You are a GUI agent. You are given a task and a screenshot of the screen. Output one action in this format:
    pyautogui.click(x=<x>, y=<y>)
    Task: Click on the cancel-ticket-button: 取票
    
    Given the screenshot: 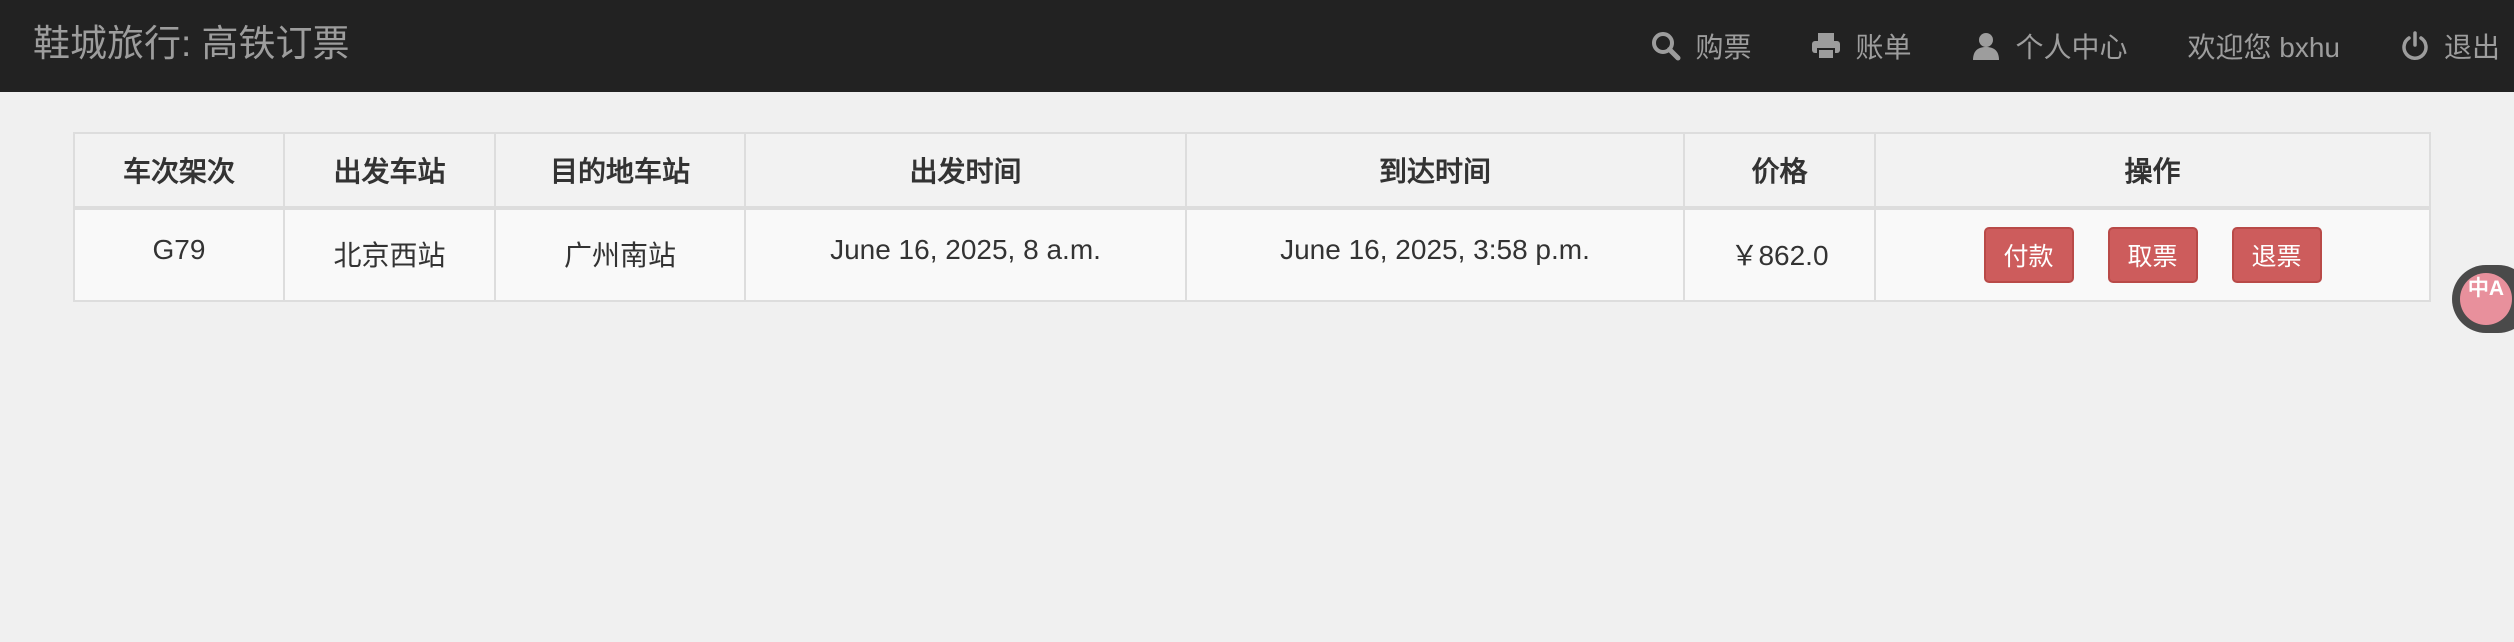 What is the action you would take?
    pyautogui.click(x=2152, y=255)
    